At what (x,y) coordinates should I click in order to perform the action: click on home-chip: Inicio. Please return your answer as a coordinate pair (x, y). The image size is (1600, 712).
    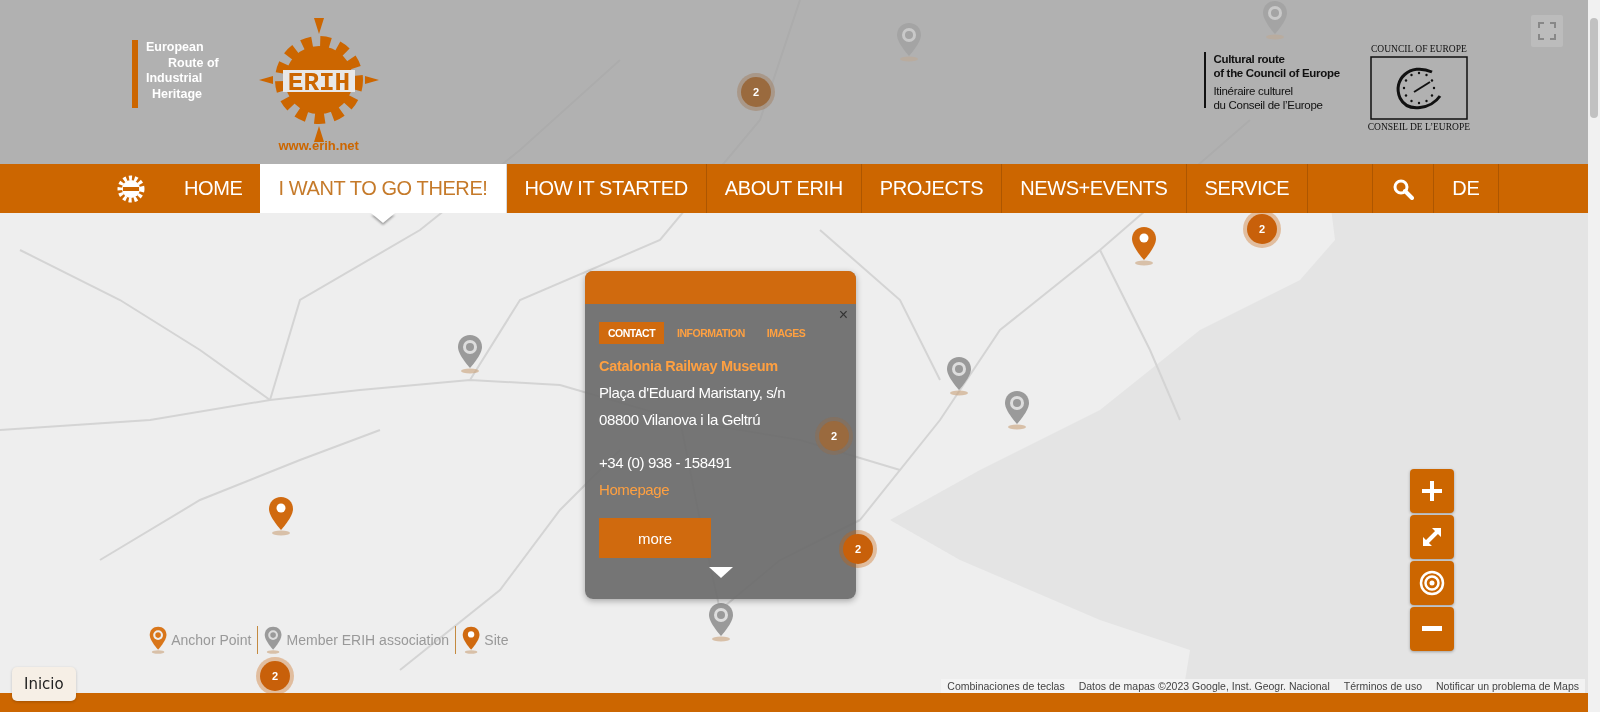
    Looking at the image, I should click on (44, 684).